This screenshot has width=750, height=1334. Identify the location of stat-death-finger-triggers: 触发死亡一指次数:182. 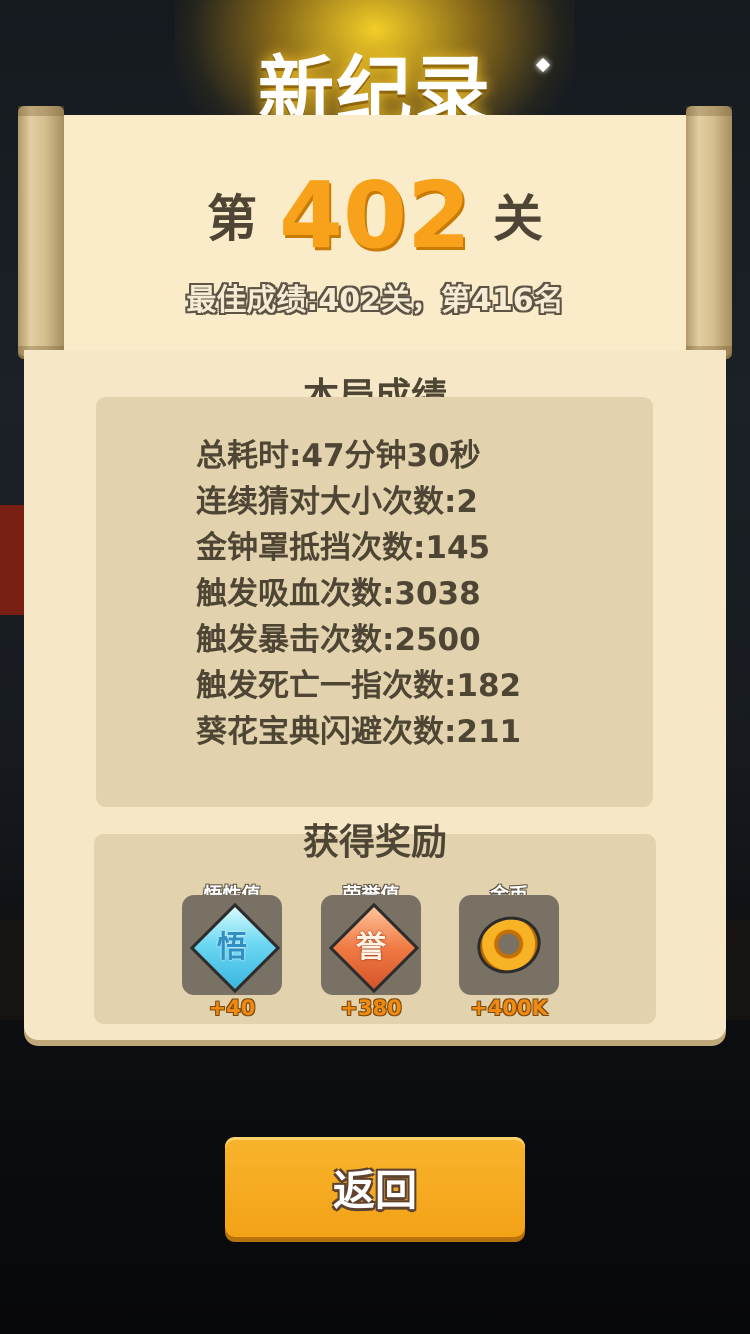
(359, 686).